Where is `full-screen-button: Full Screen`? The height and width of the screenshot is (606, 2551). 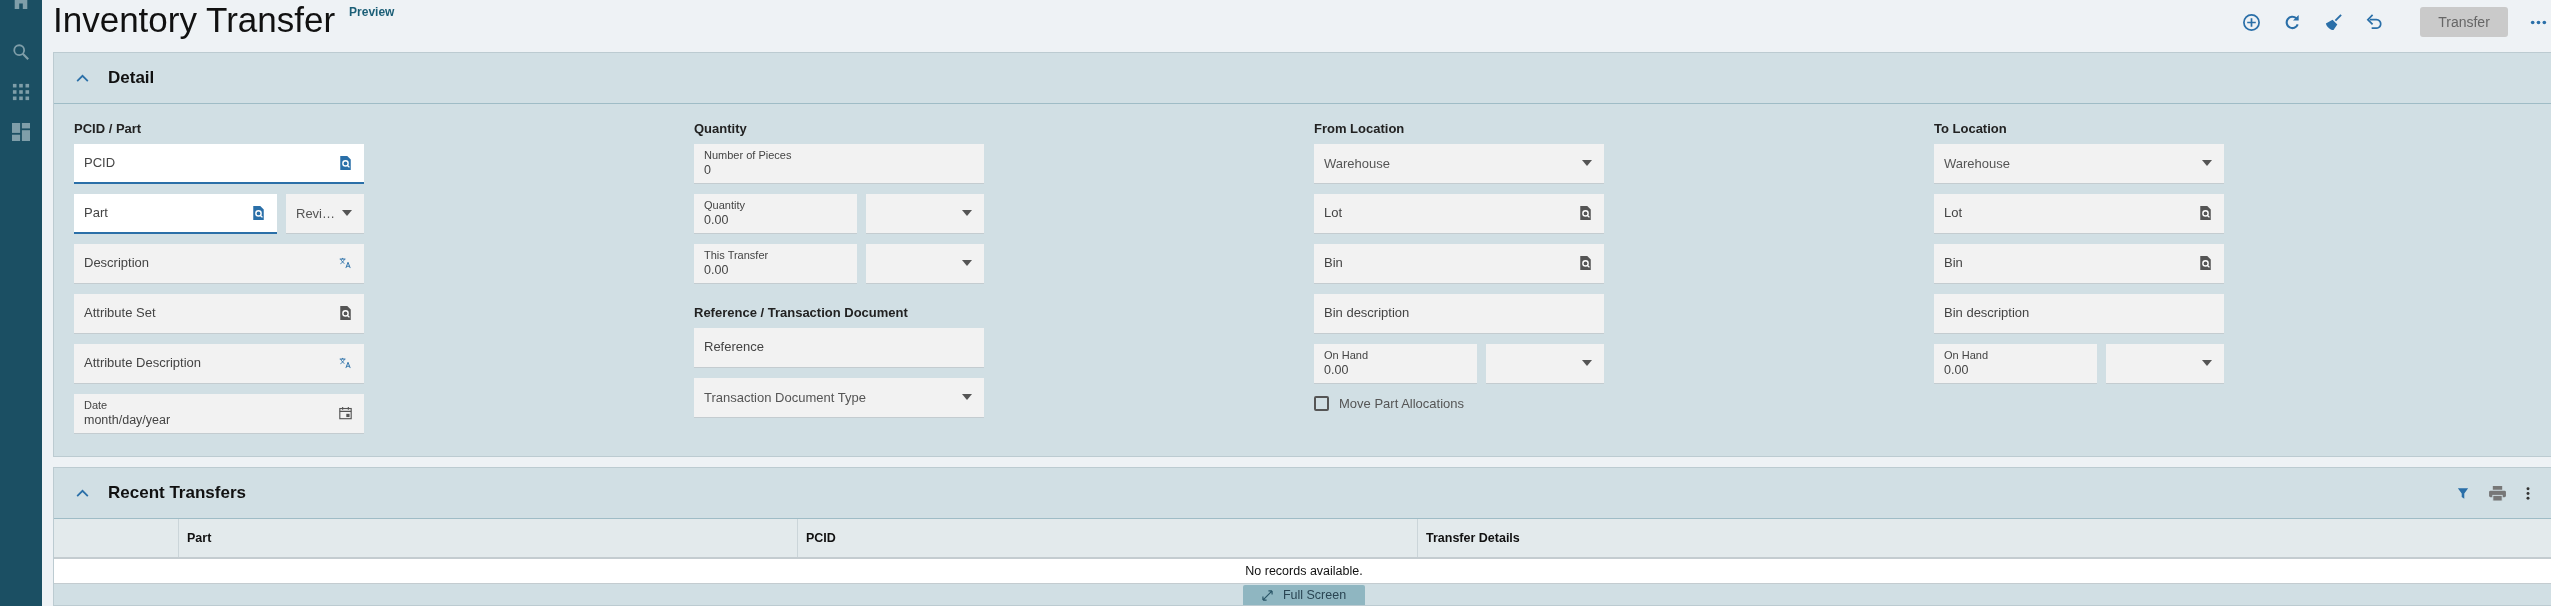
full-screen-button: Full Screen is located at coordinates (1304, 595).